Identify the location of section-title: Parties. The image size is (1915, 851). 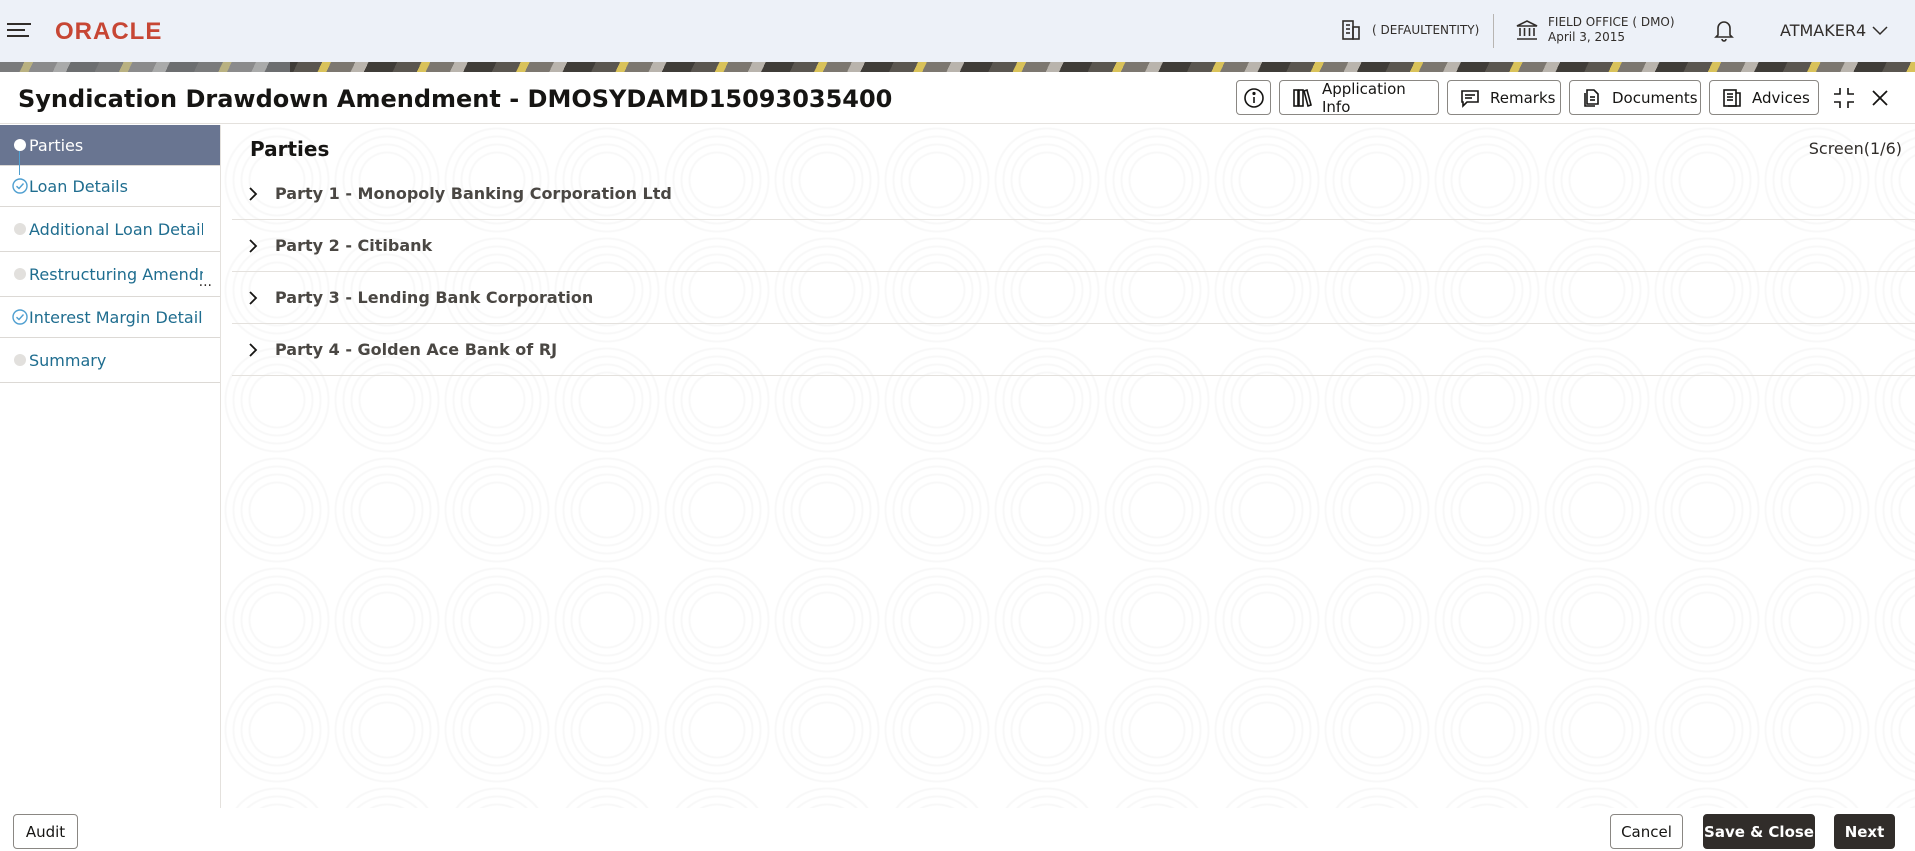
(290, 149).